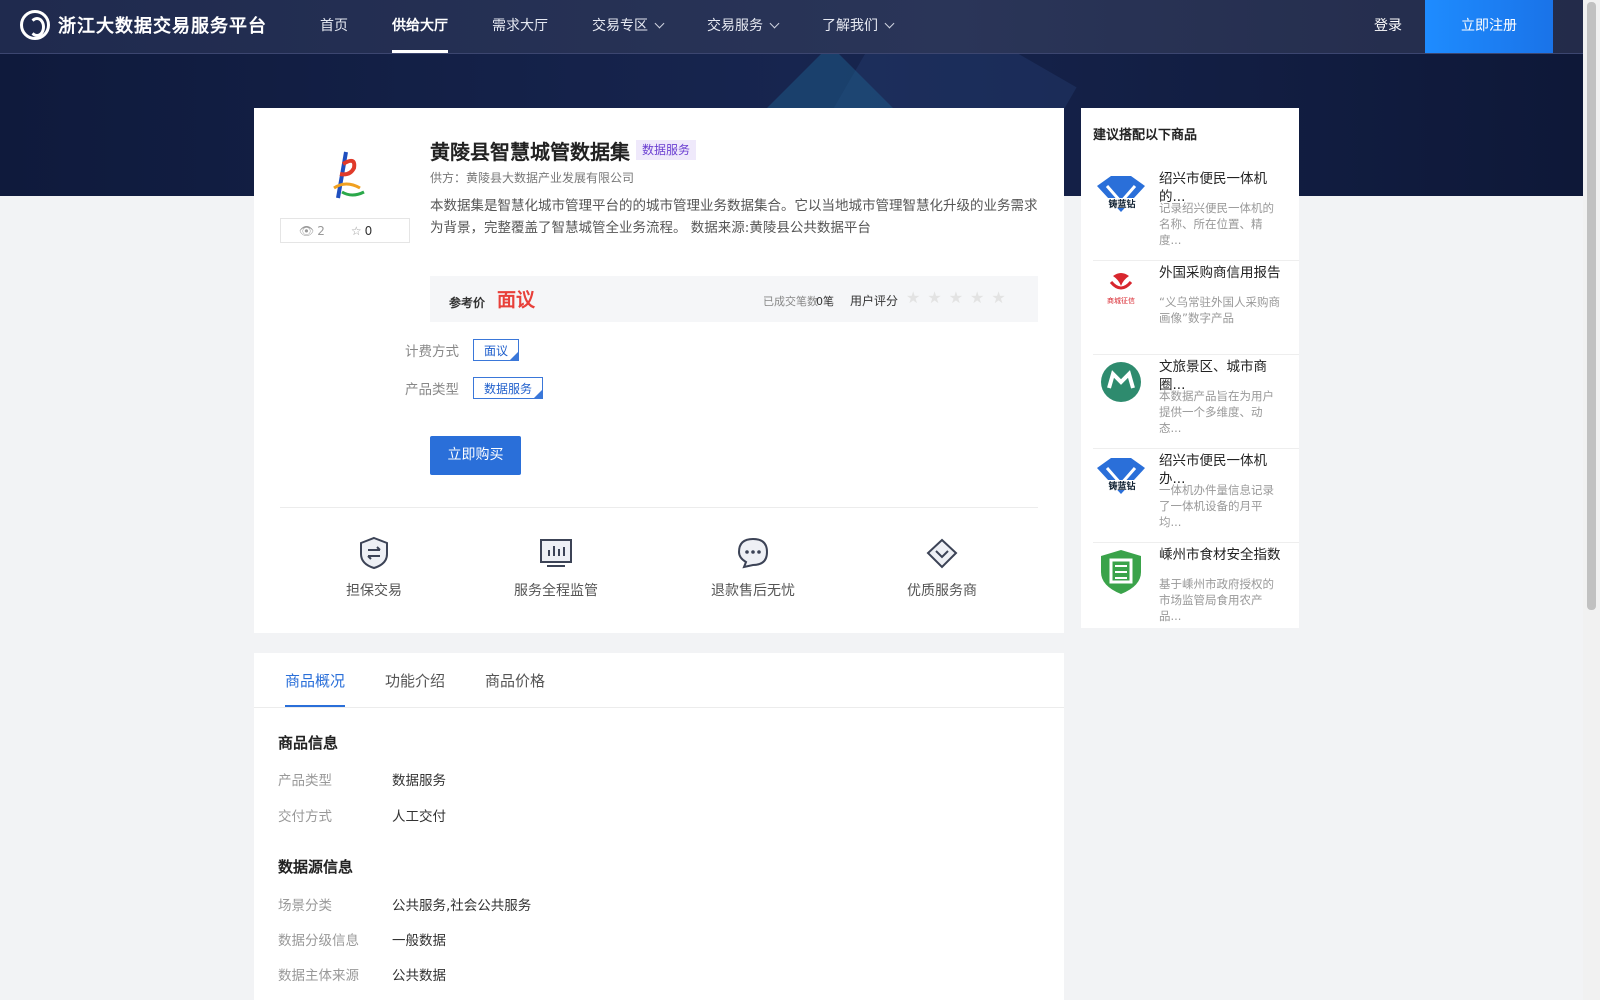 The image size is (1600, 1000). I want to click on reference-price: 面议, so click(516, 300).